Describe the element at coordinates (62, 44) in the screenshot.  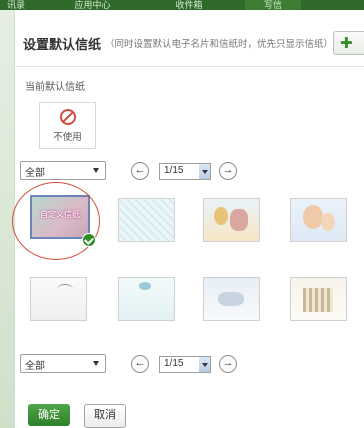
I see `dialog-title: 设置默认信纸` at that location.